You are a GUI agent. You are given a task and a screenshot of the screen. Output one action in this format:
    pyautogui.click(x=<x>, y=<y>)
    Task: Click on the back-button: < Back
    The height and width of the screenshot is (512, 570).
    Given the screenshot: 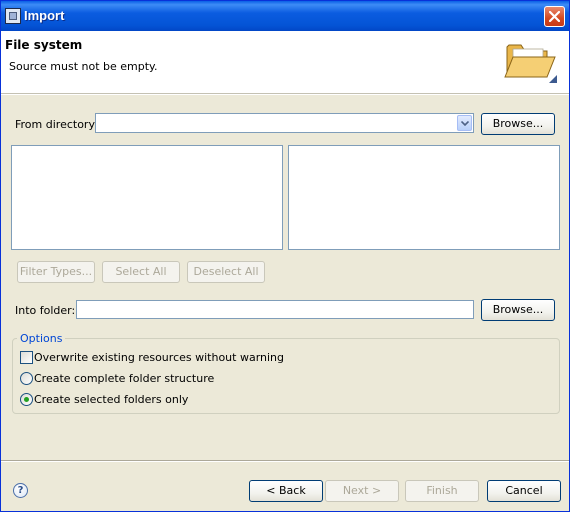 What is the action you would take?
    pyautogui.click(x=286, y=491)
    